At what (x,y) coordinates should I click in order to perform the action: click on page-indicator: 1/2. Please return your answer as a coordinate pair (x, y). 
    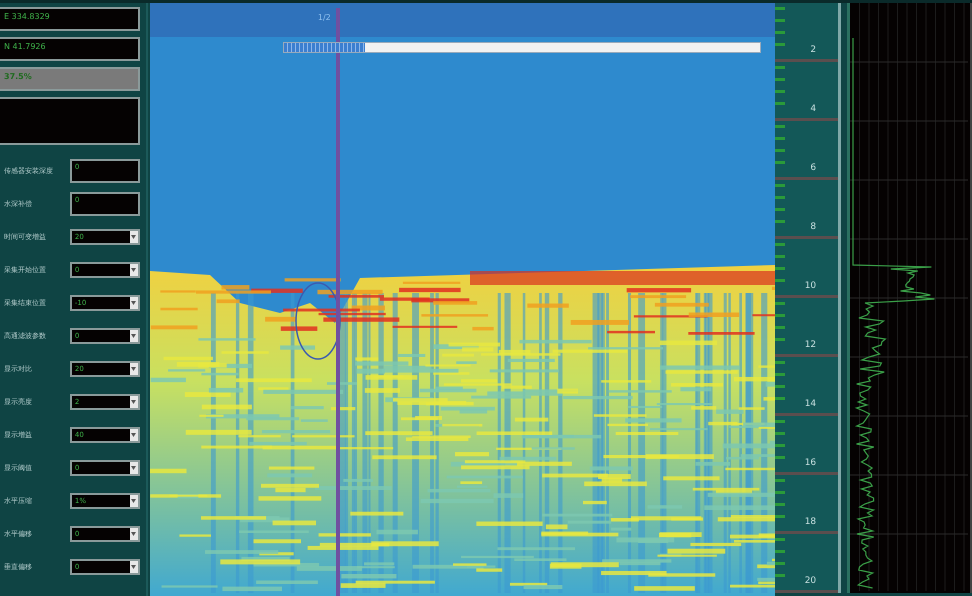
    Looking at the image, I should click on (324, 17).